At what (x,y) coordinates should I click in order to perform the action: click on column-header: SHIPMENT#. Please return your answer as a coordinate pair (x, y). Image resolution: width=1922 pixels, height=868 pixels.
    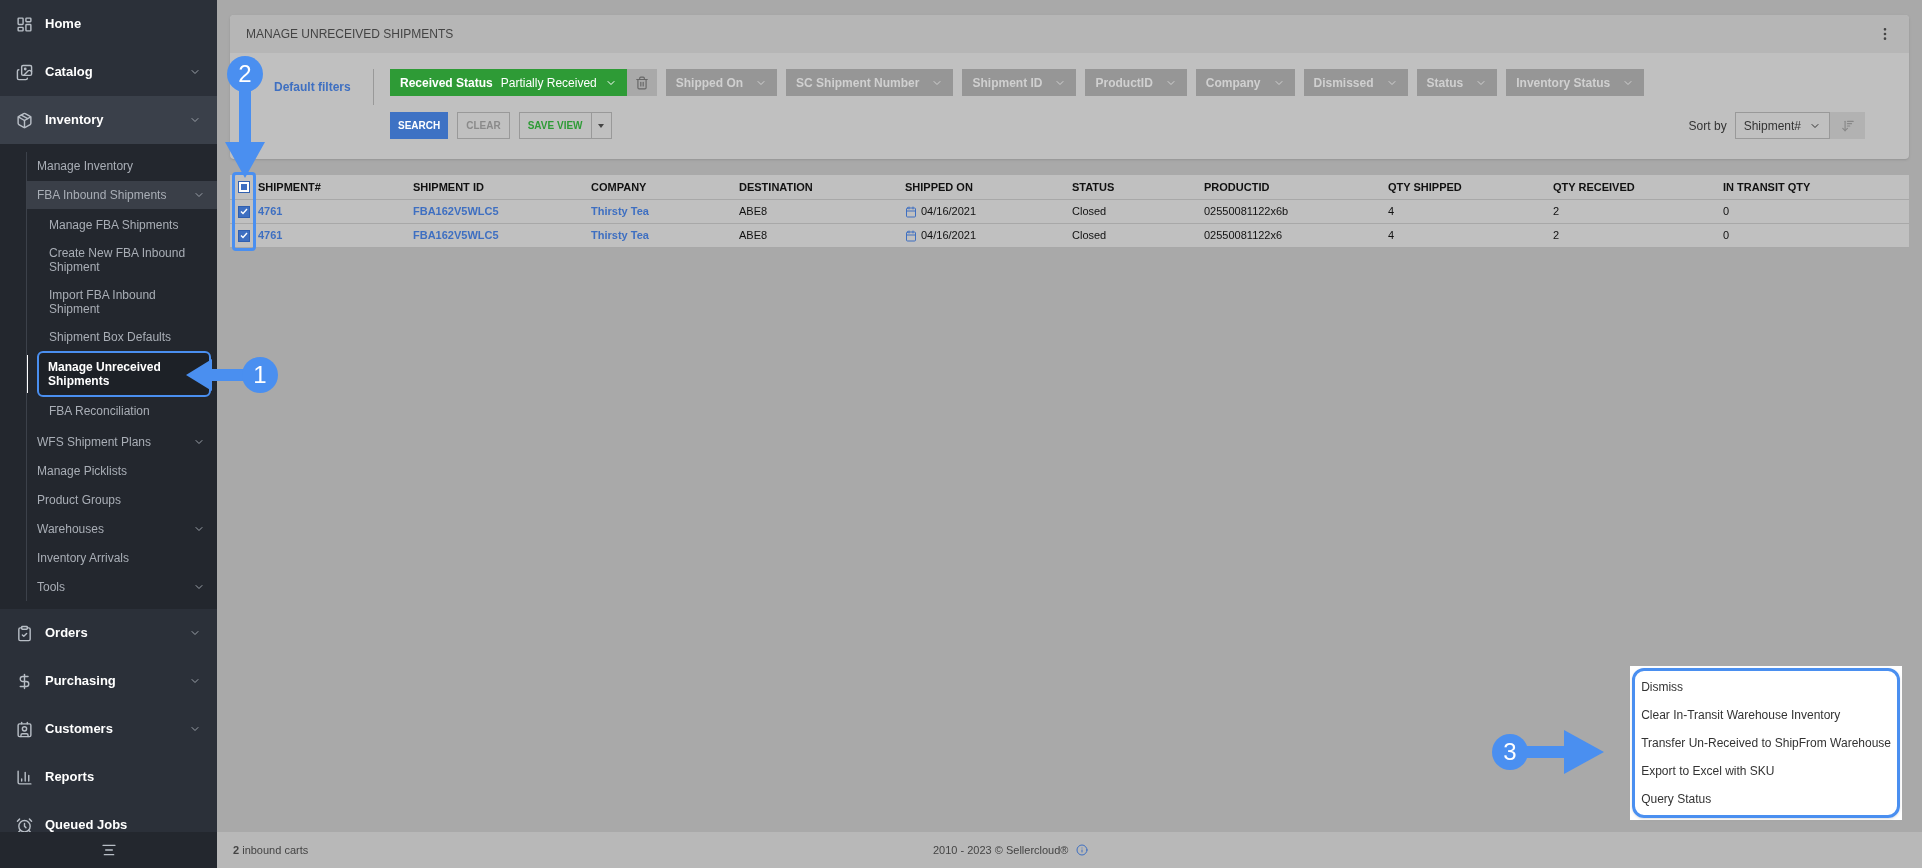
    Looking at the image, I should click on (290, 187).